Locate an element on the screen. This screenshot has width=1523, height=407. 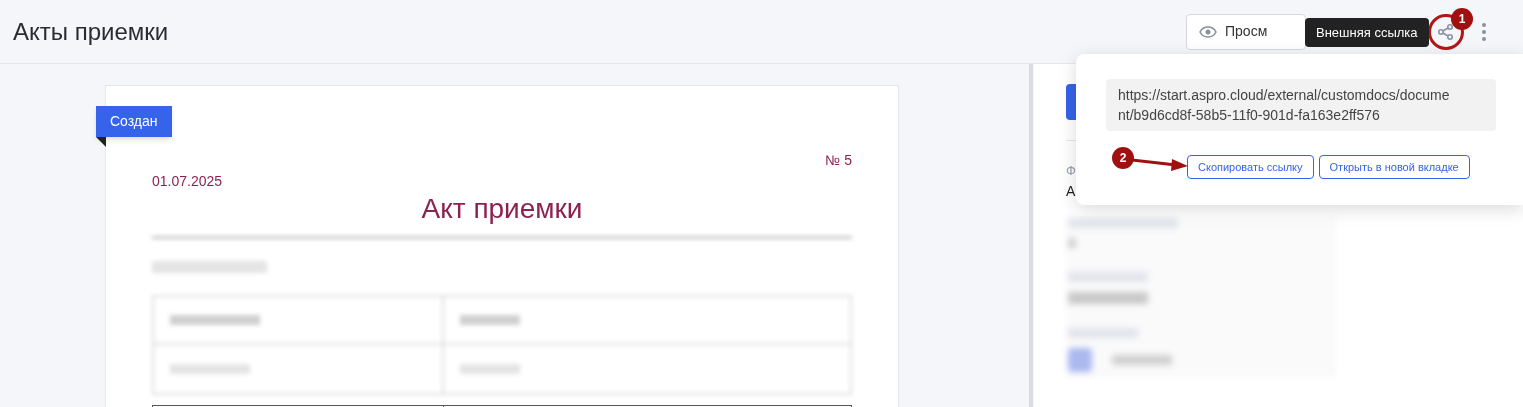
eye-icon is located at coordinates (1208, 31).